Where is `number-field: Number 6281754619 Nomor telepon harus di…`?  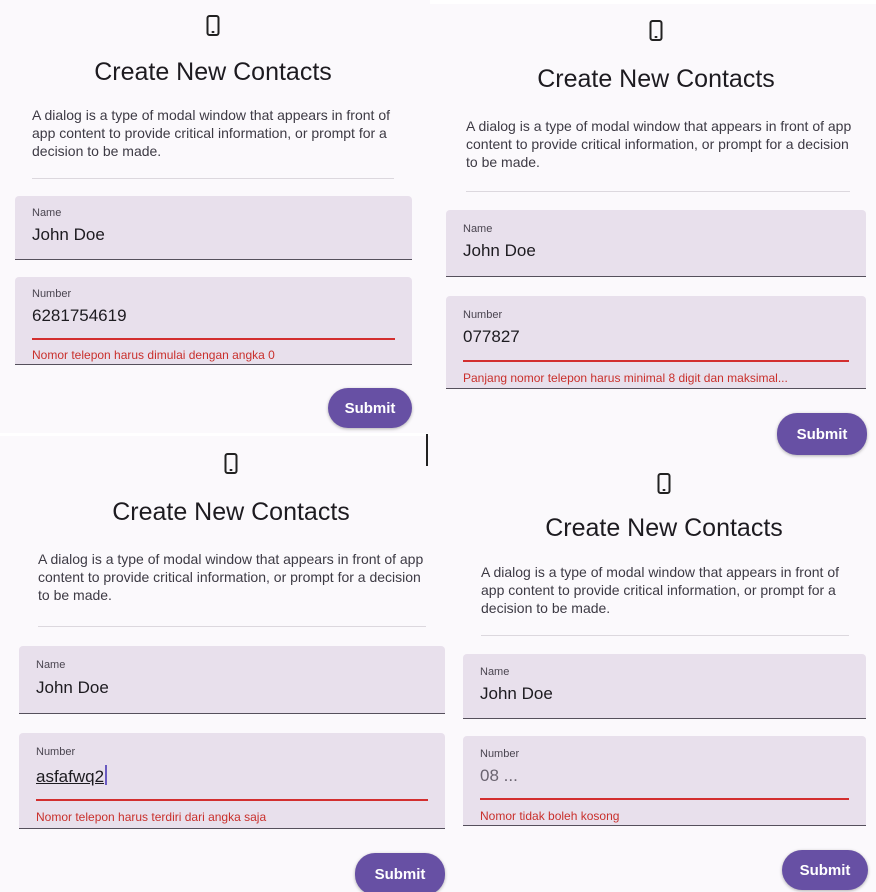 number-field: Number 6281754619 Nomor telepon harus di… is located at coordinates (213, 321).